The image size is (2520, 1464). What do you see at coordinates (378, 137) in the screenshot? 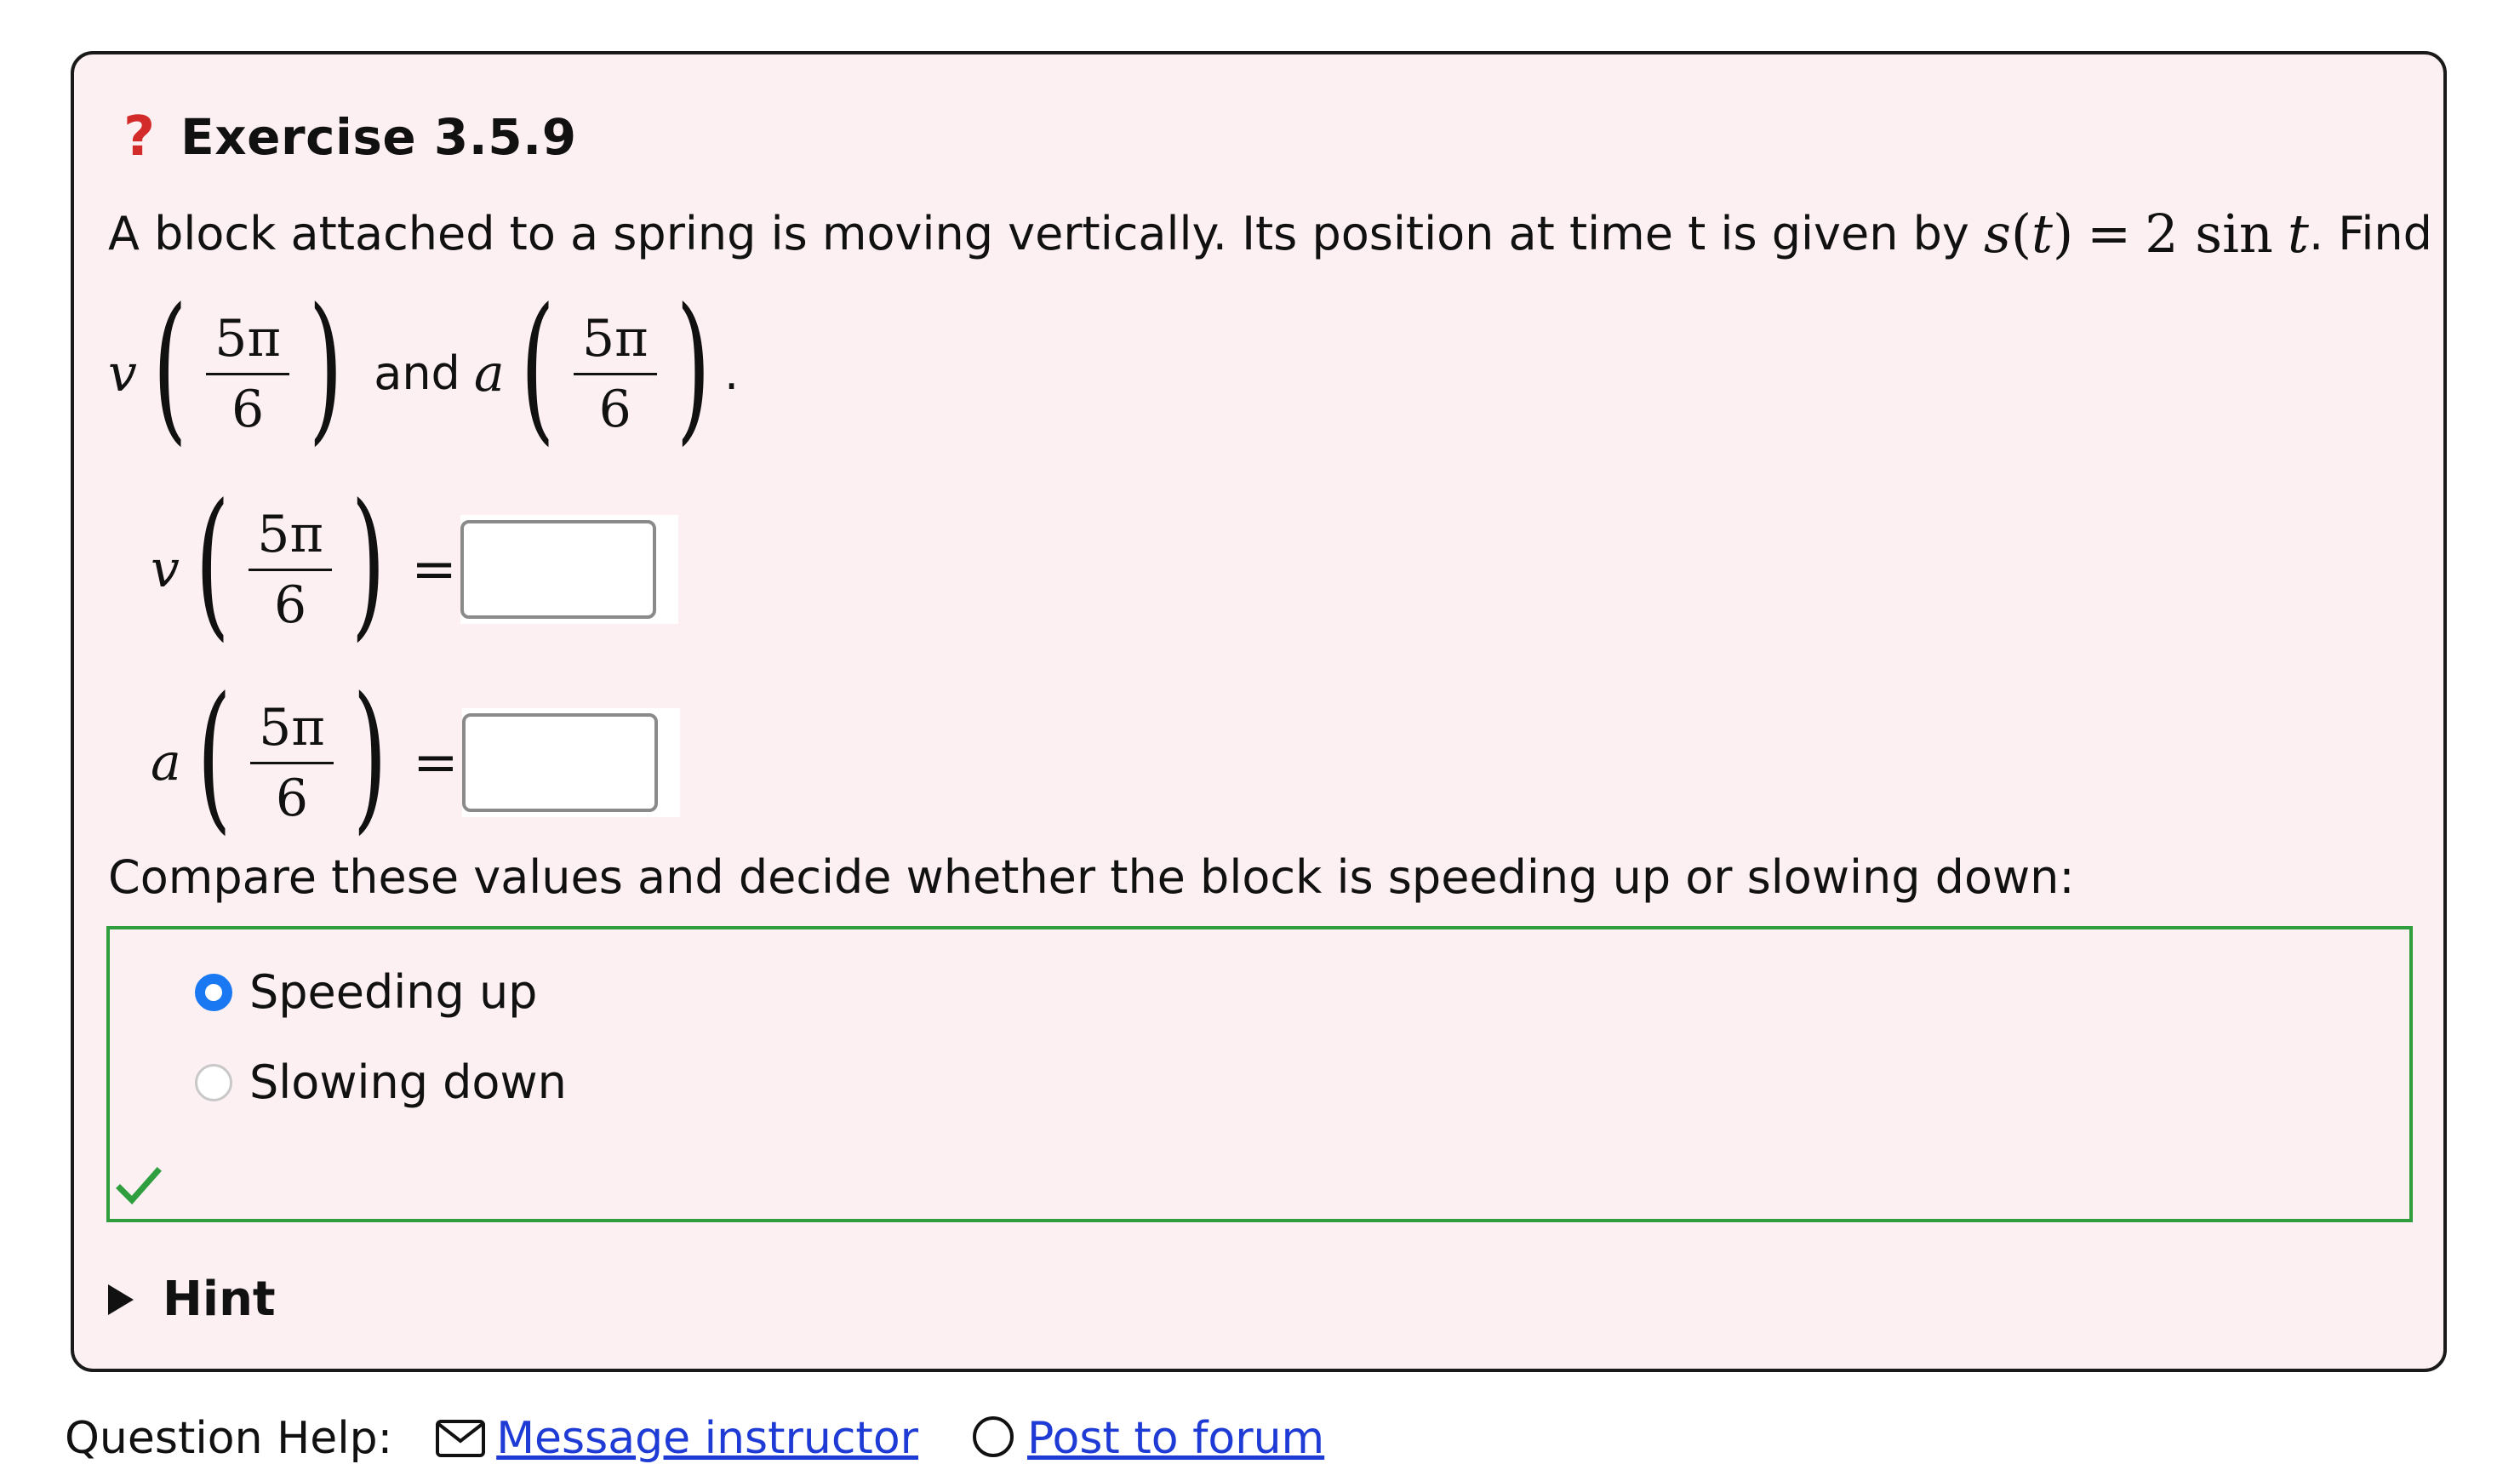
I see `exercise-title: Exercise 3.5.9` at bounding box center [378, 137].